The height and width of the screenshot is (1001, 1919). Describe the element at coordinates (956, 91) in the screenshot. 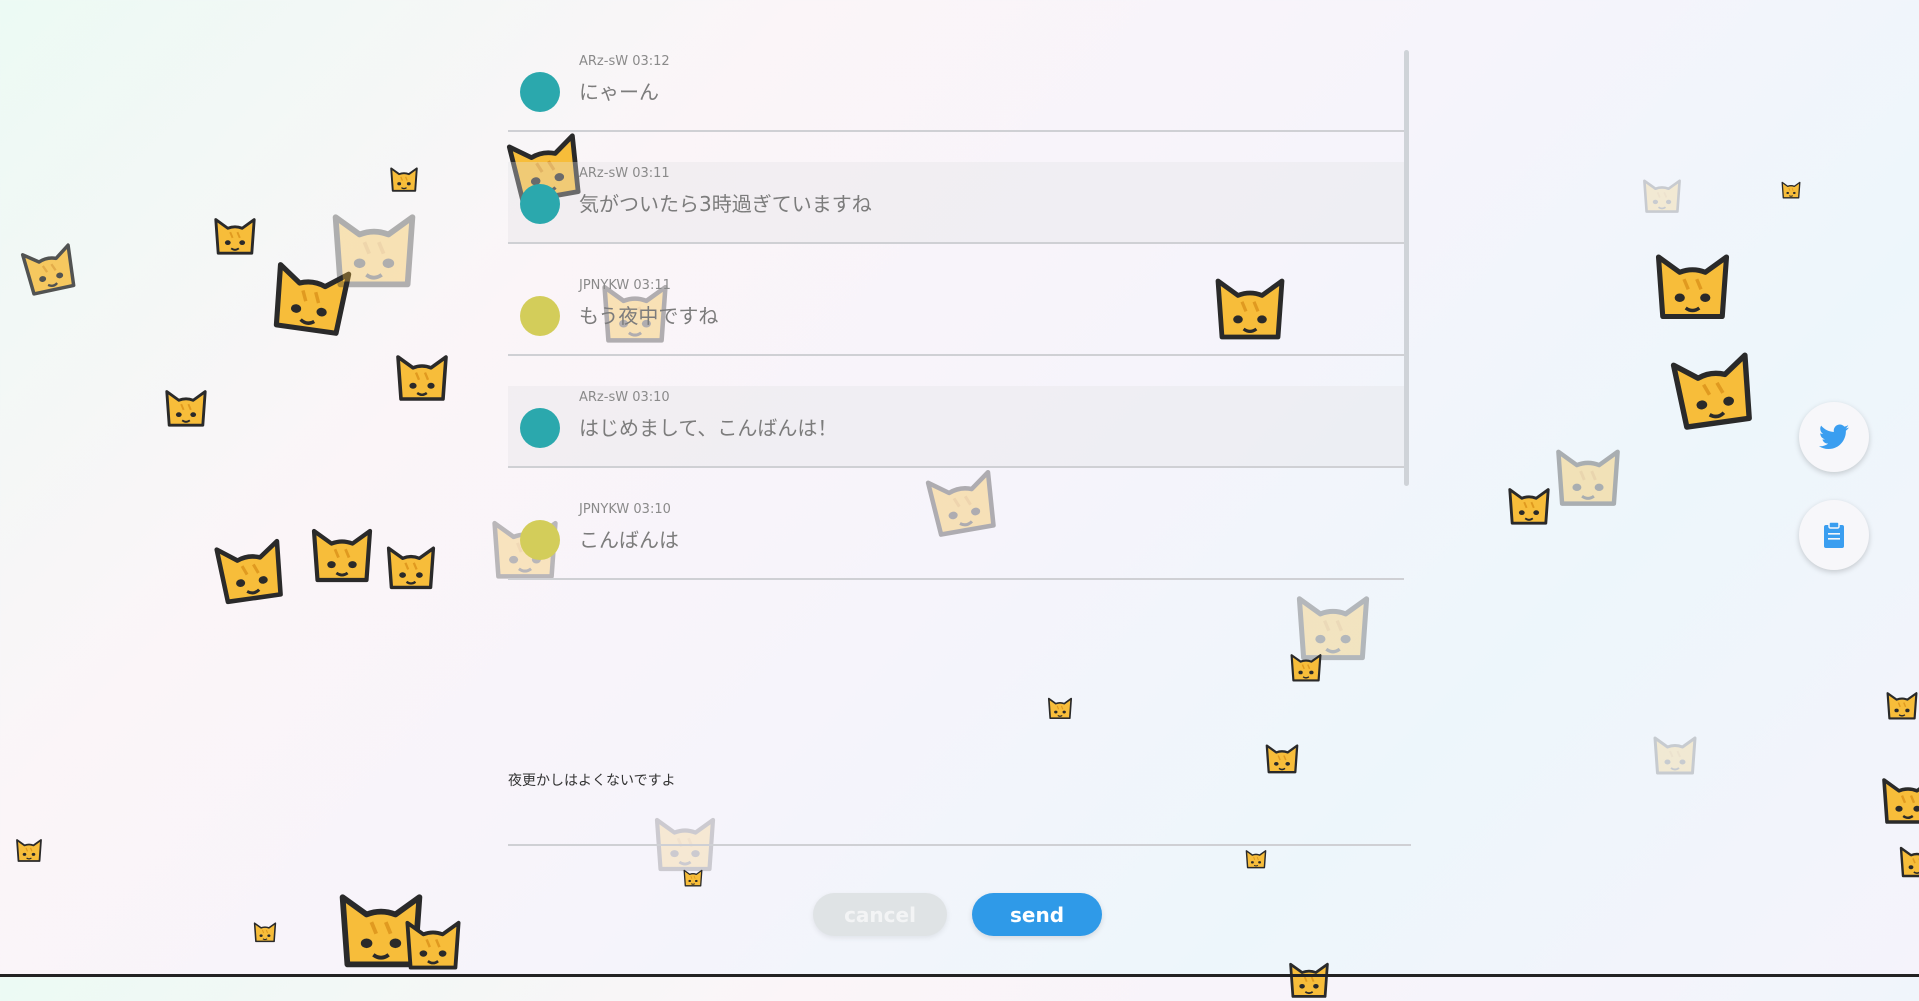

I see `chat-message: ARz-sW 03:12 にゃーん` at that location.